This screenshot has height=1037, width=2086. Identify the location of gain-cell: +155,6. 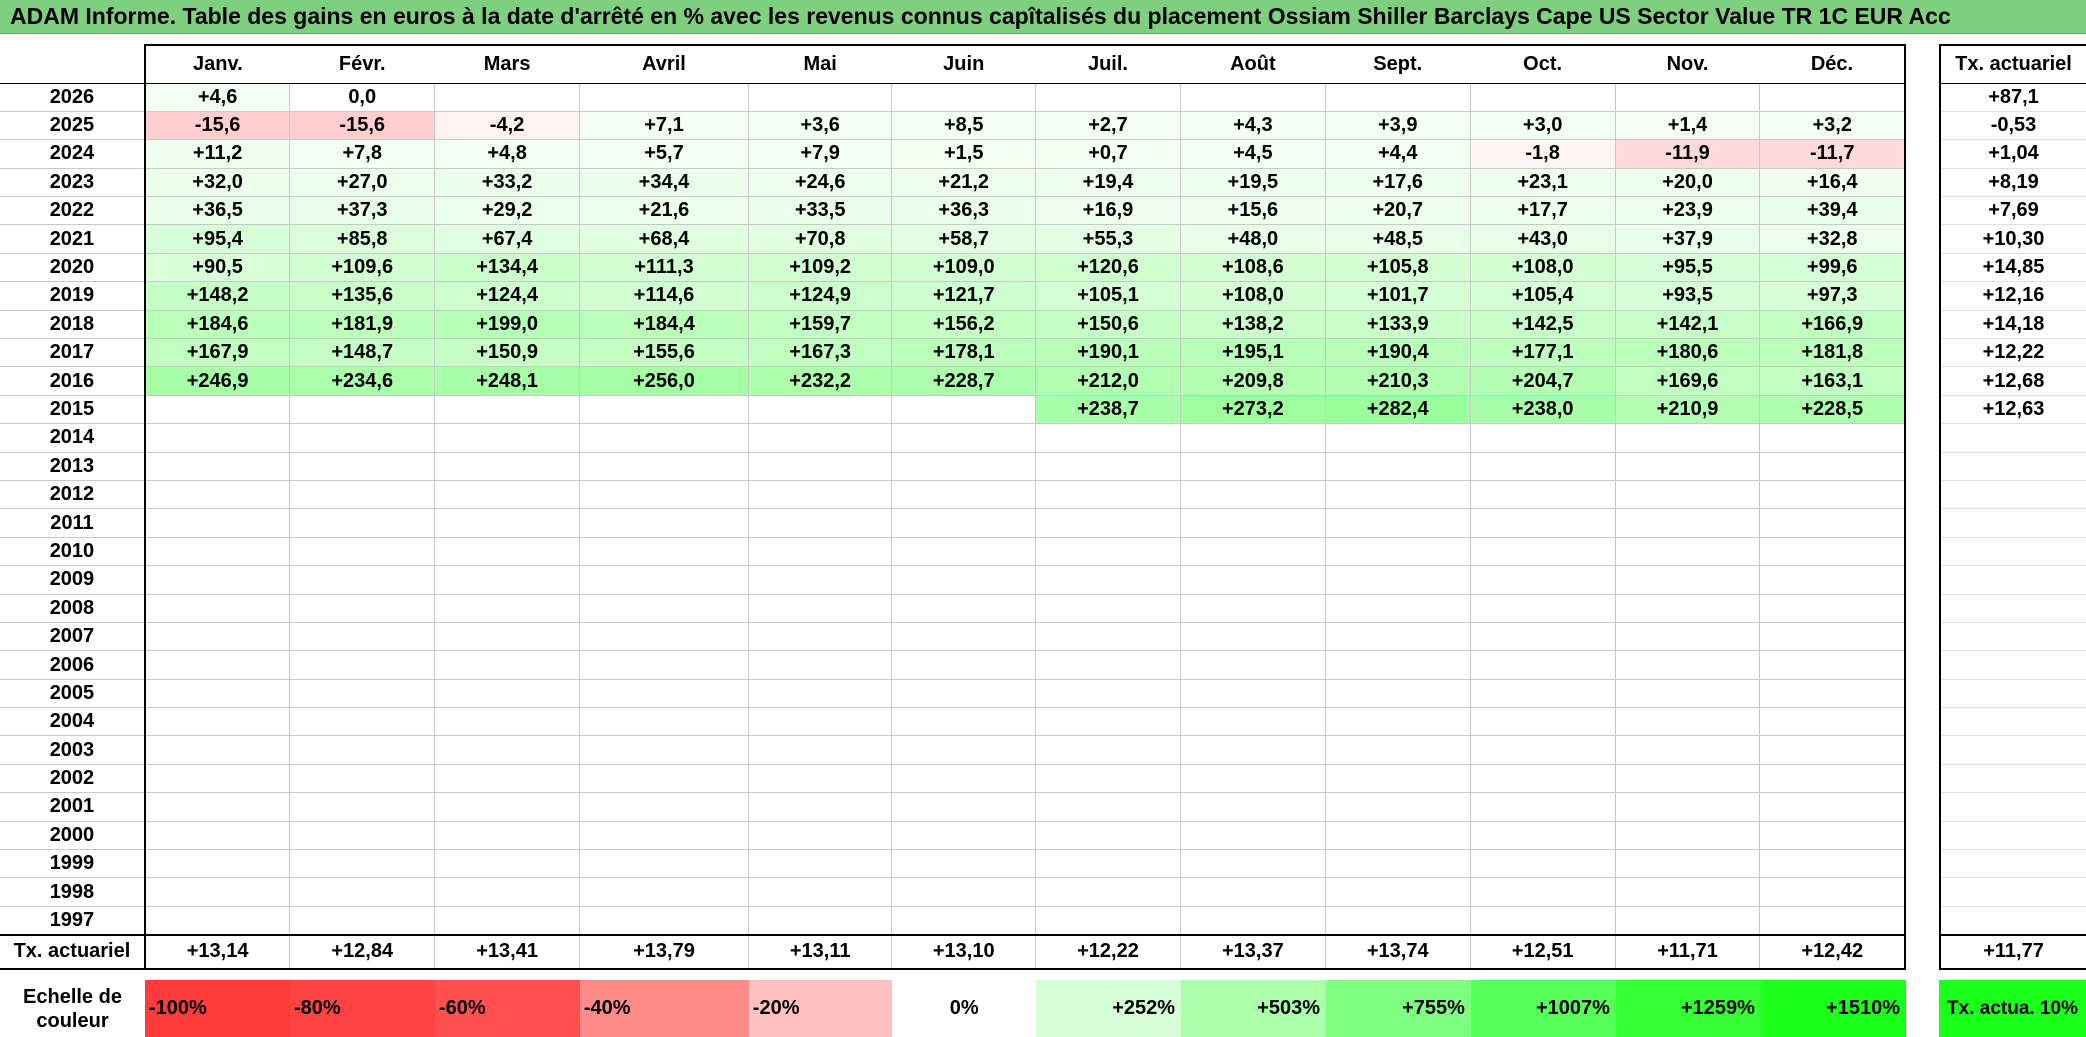
(664, 353).